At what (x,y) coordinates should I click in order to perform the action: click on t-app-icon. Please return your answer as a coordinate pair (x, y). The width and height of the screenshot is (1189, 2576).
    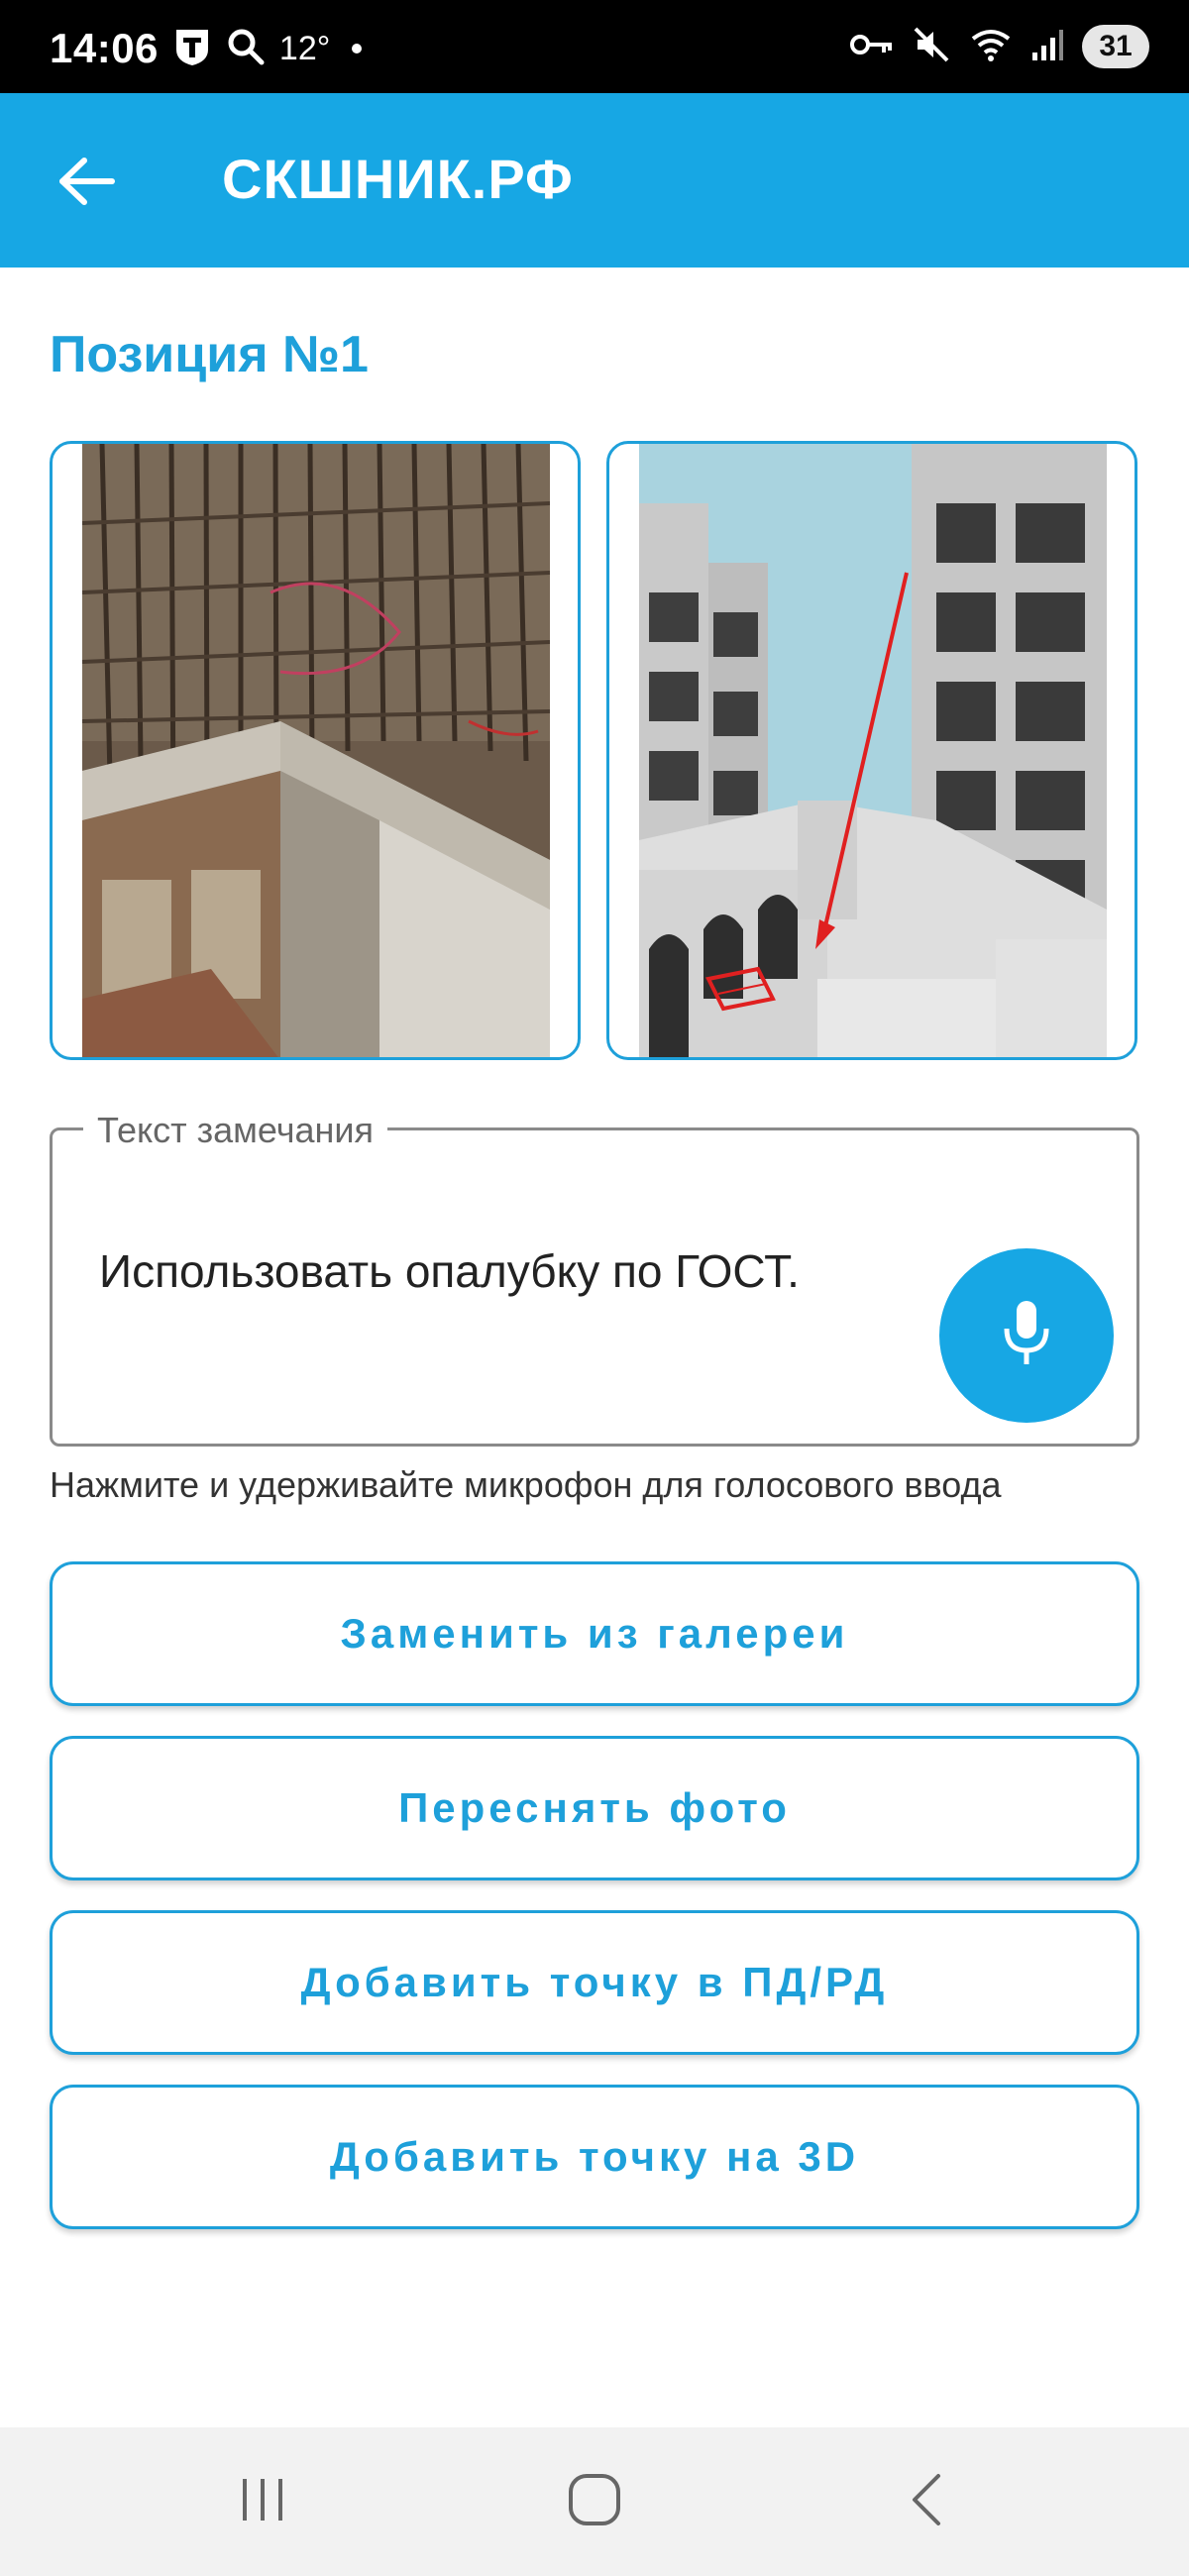
    Looking at the image, I should click on (192, 49).